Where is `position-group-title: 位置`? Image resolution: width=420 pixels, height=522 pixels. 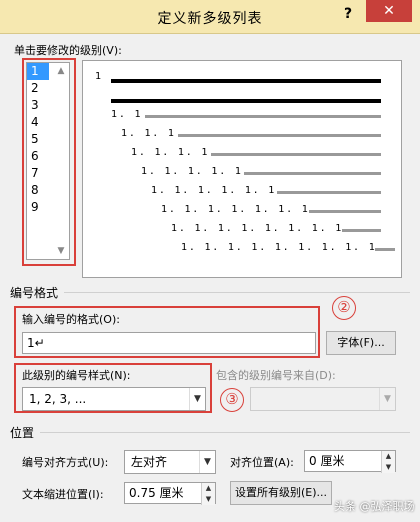 position-group-title: 位置 is located at coordinates (22, 433).